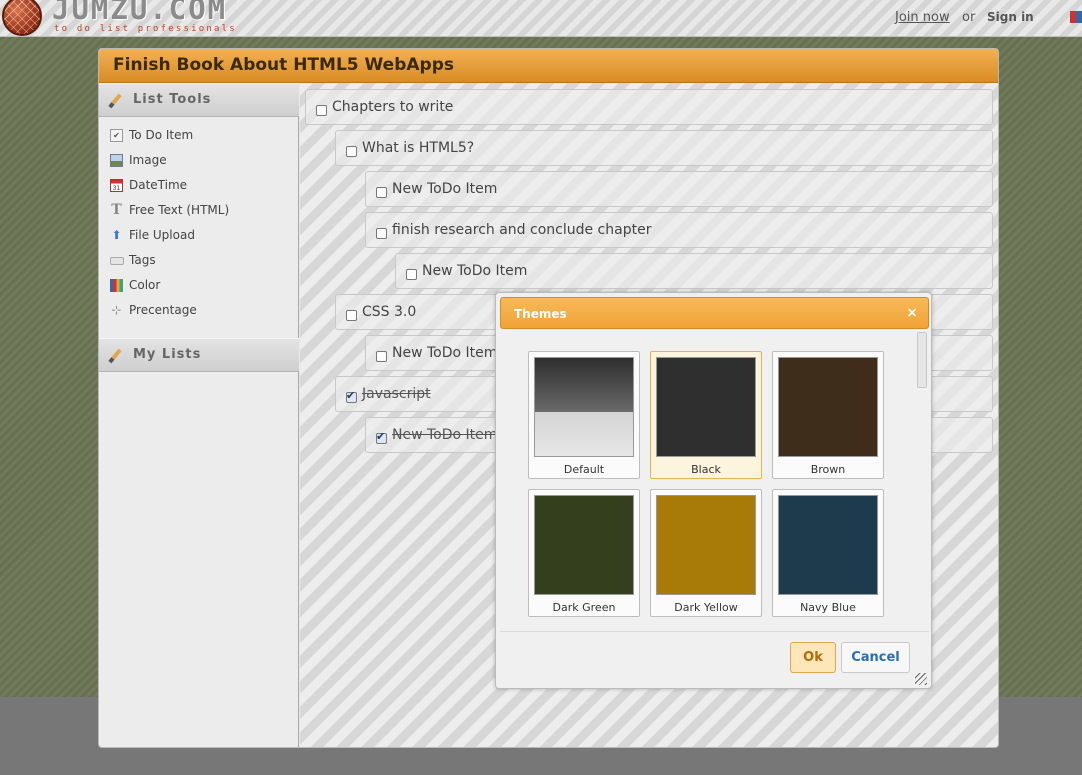 The image size is (1082, 775). Describe the element at coordinates (714, 631) in the screenshot. I see `dialog-divider` at that location.